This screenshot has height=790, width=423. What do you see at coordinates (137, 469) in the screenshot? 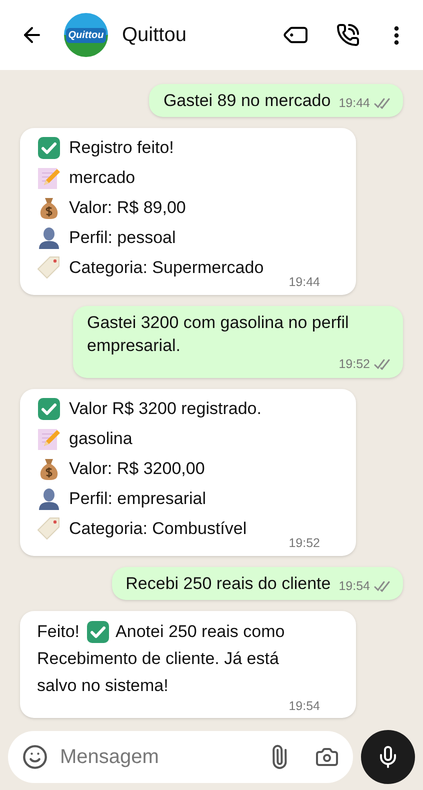
I see `message-text: Valor: R$ 3200,00` at bounding box center [137, 469].